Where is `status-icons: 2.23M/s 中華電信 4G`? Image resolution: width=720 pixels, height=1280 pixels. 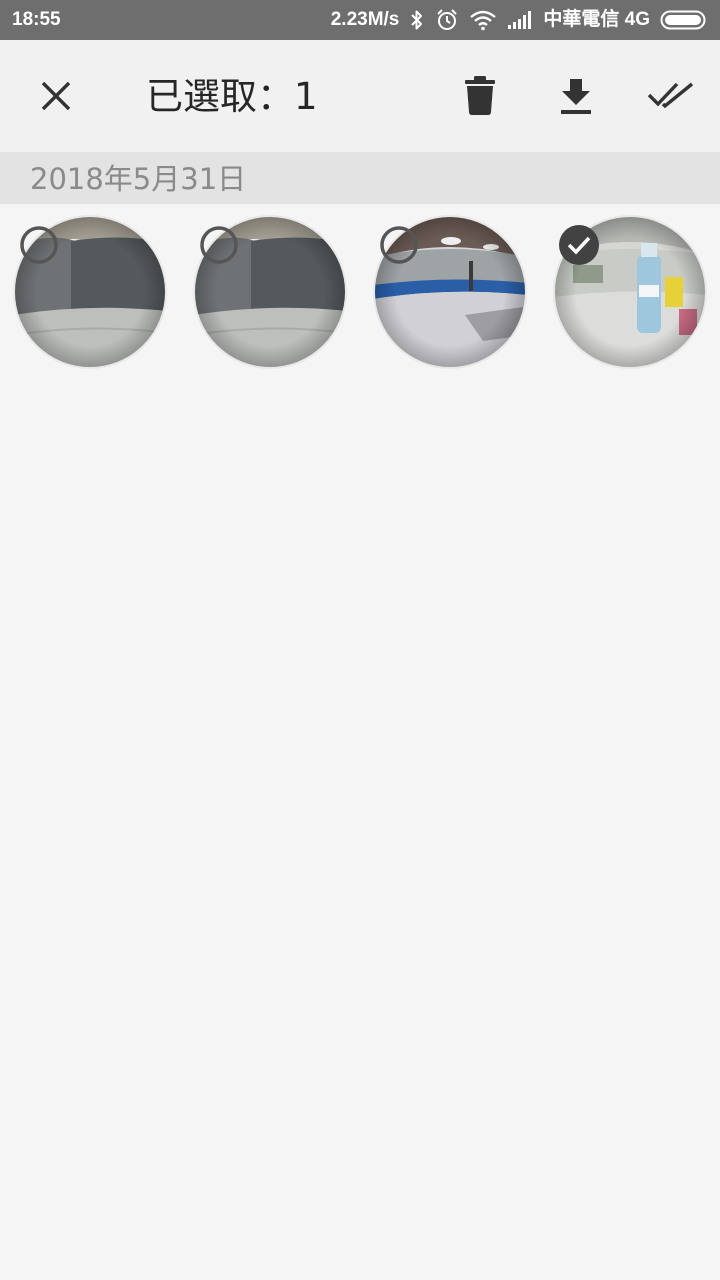
status-icons: 2.23M/s 中華電信 4G is located at coordinates (519, 20).